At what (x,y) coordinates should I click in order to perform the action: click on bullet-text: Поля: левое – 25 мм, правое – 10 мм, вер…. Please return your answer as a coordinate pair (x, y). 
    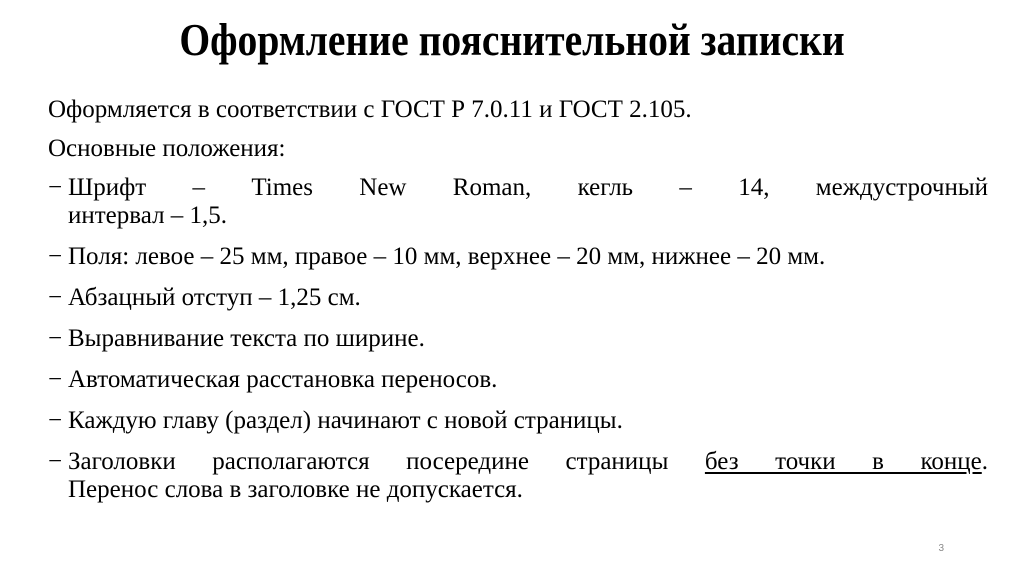
    Looking at the image, I should click on (447, 256).